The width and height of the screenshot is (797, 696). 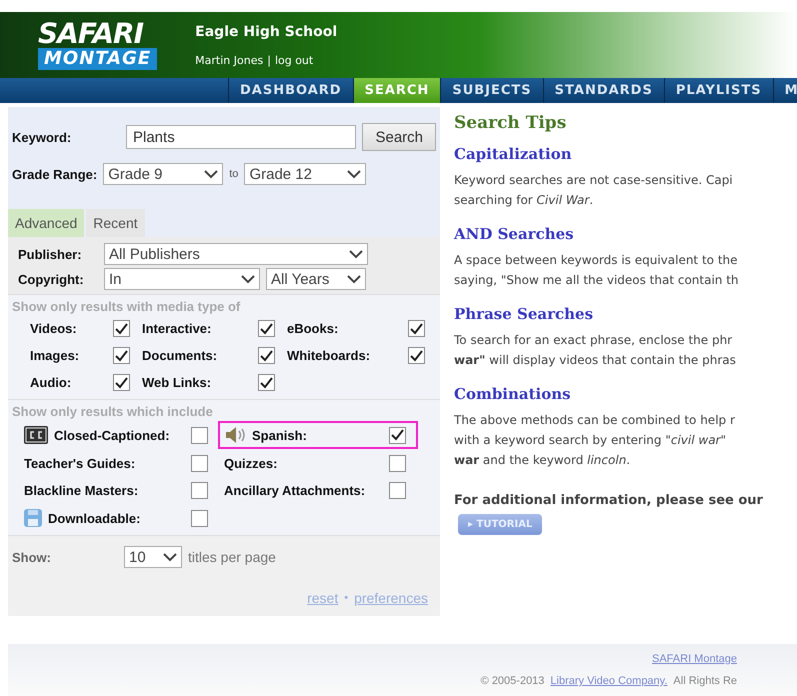 What do you see at coordinates (177, 328) in the screenshot?
I see `media-type-label: Interactive:` at bounding box center [177, 328].